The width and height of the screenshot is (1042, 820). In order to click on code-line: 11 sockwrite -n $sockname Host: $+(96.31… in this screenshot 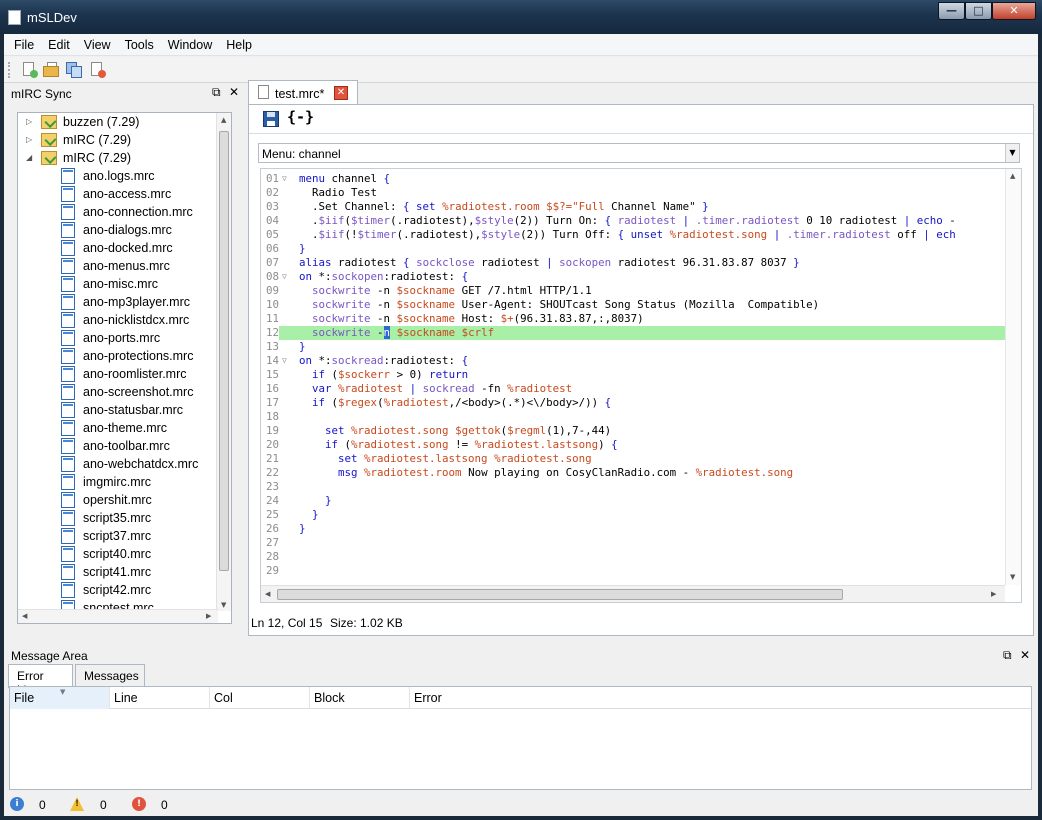, I will do `click(633, 319)`.